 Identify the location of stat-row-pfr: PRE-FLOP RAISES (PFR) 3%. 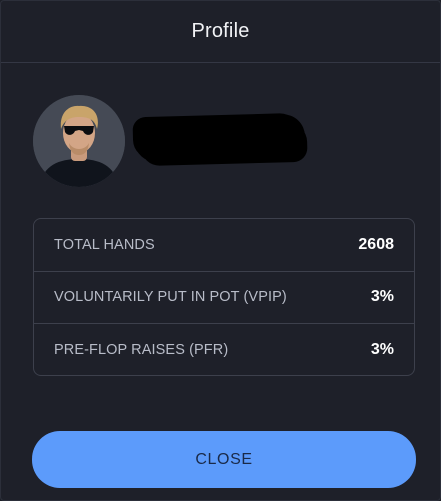
(224, 349).